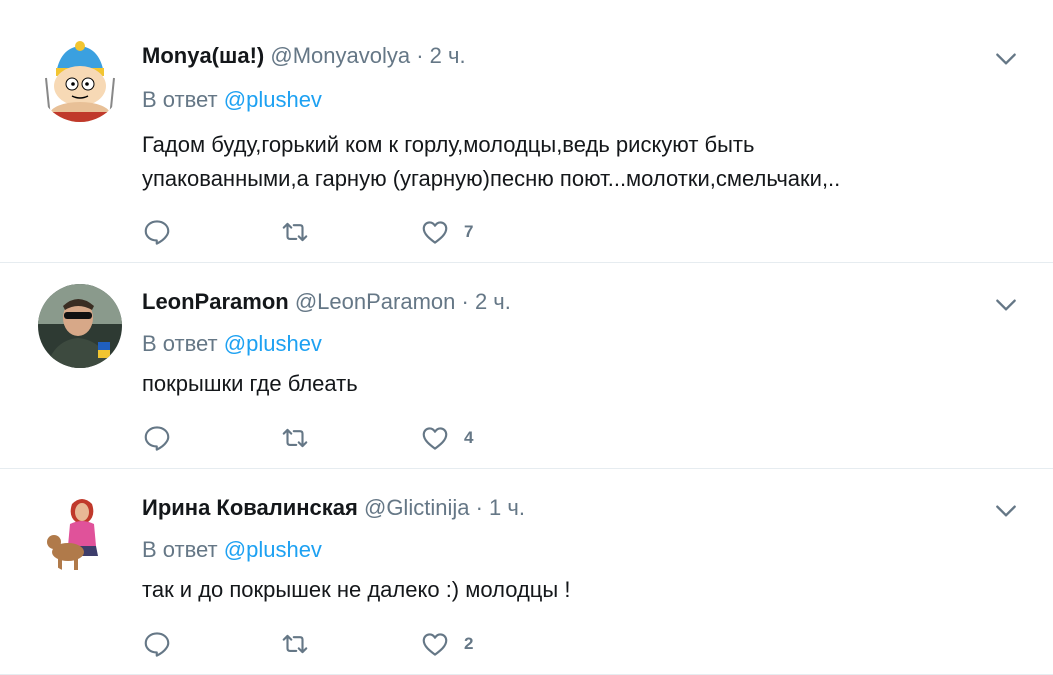  Describe the element at coordinates (250, 383) in the screenshot. I see `tweet-text-line: покрышки где блеать` at that location.